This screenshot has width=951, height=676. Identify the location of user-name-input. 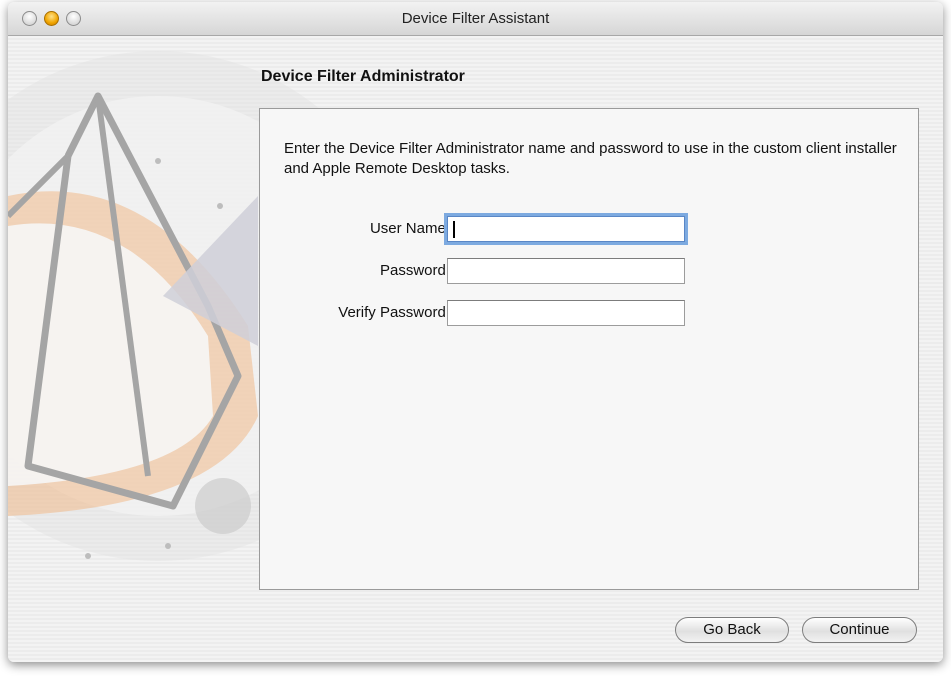
(566, 229).